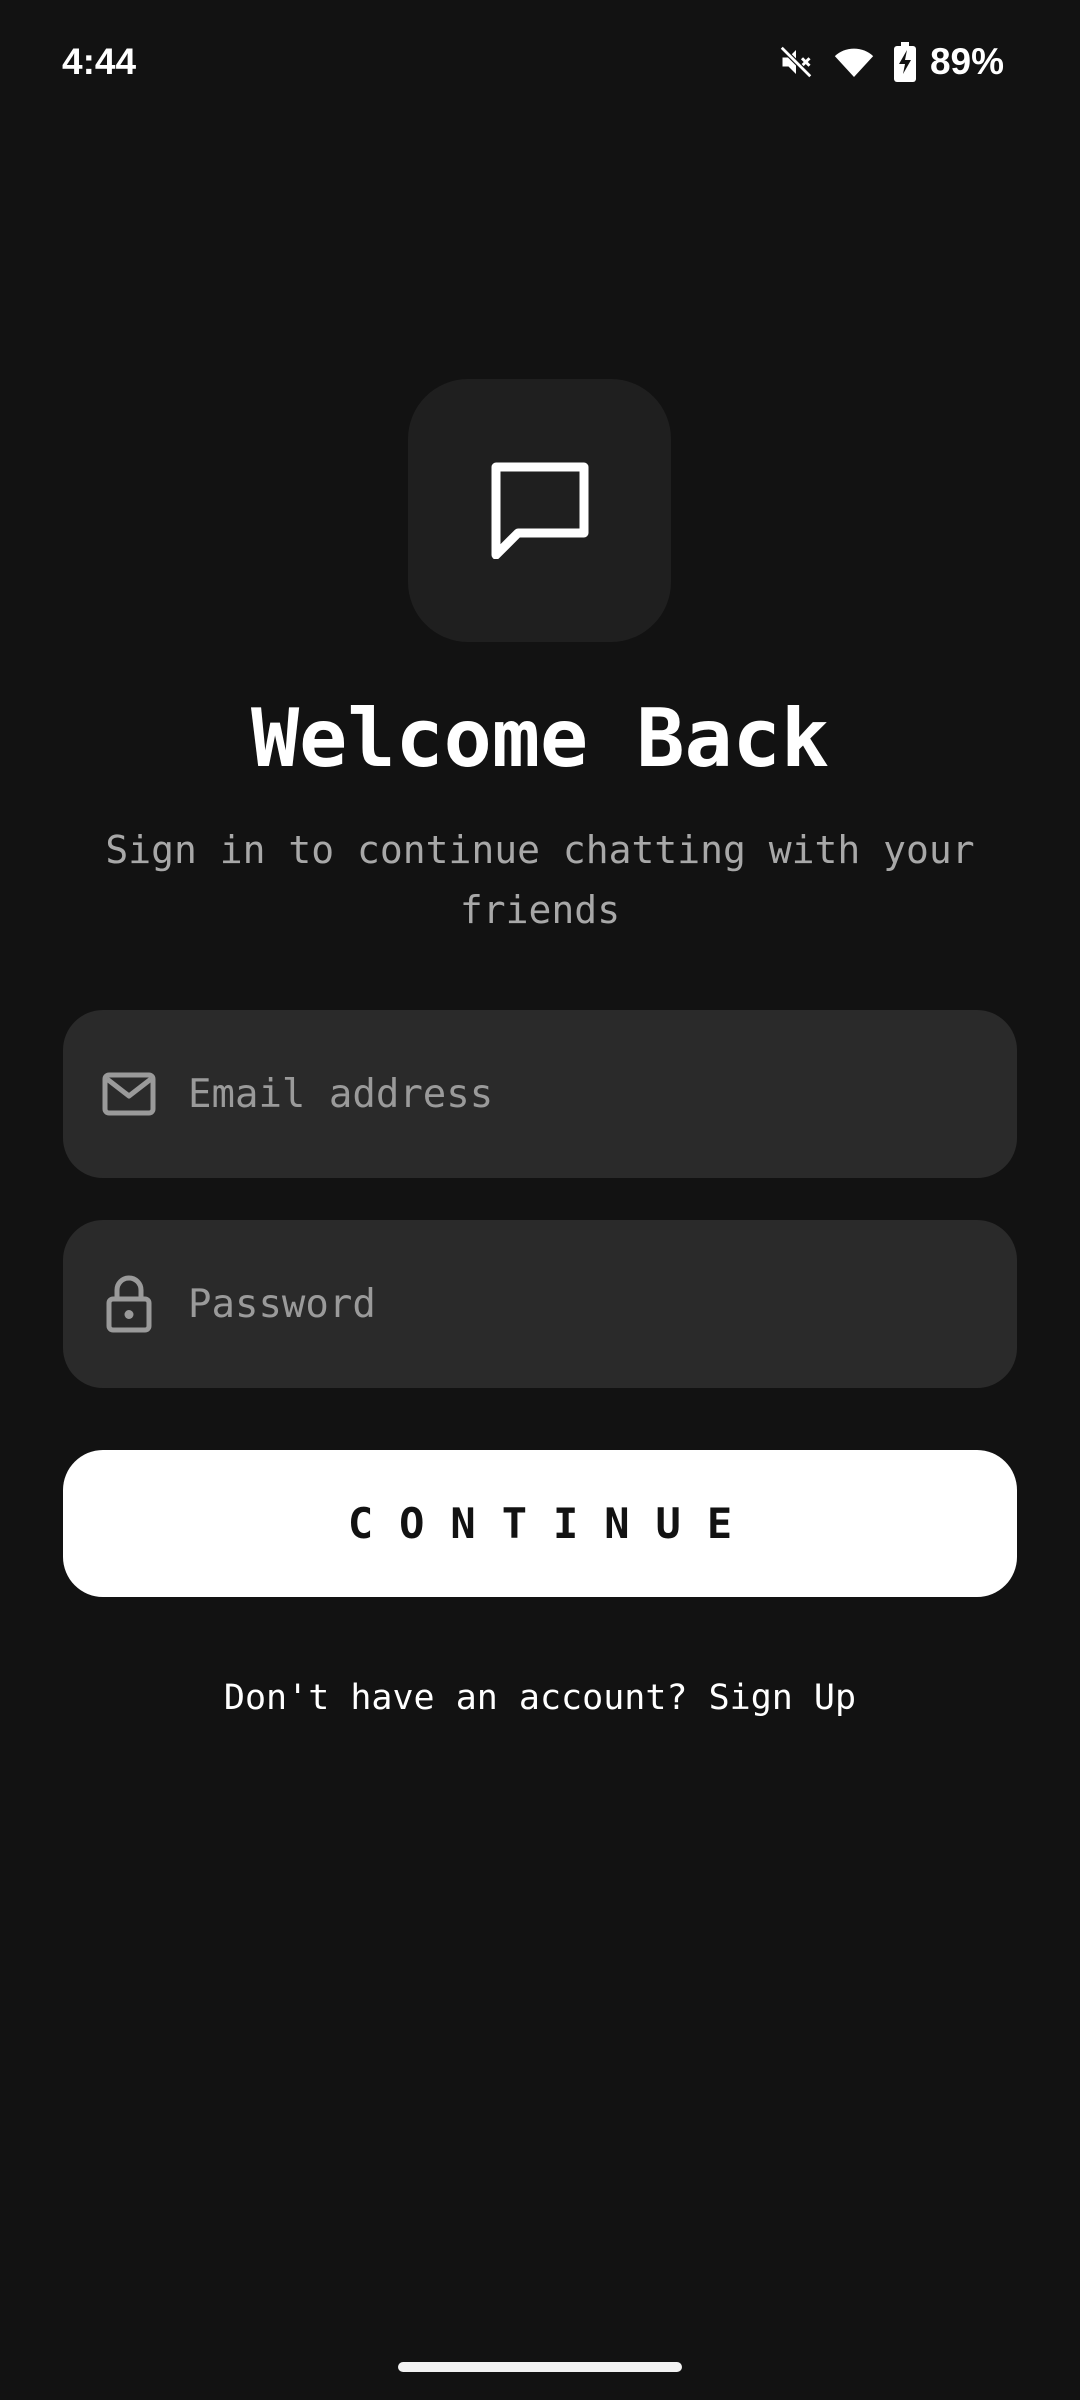  What do you see at coordinates (966, 61) in the screenshot?
I see `battery-percent: 89%` at bounding box center [966, 61].